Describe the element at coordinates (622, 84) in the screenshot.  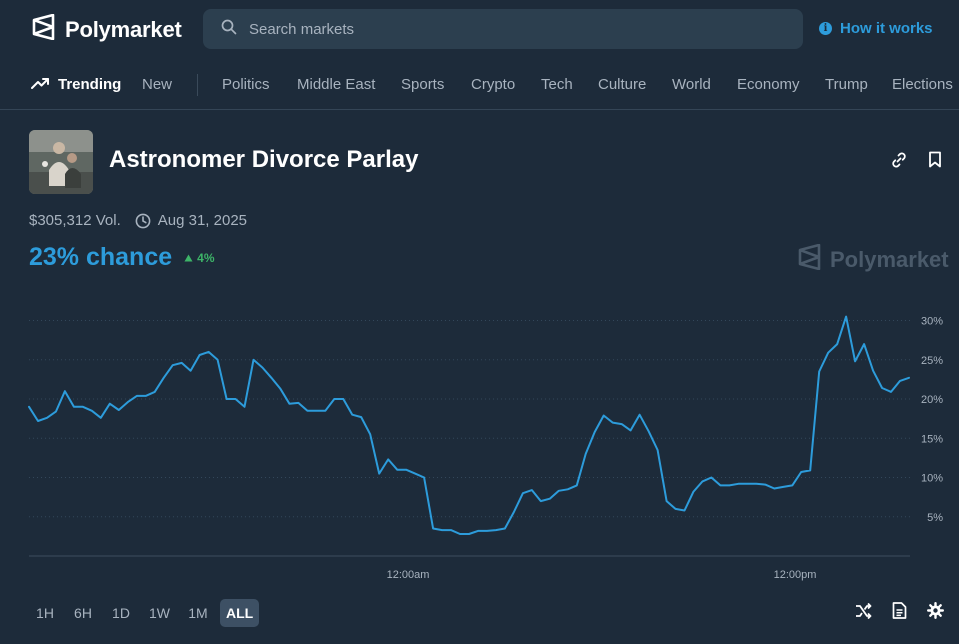
I see `nav-item-culture: Culture` at that location.